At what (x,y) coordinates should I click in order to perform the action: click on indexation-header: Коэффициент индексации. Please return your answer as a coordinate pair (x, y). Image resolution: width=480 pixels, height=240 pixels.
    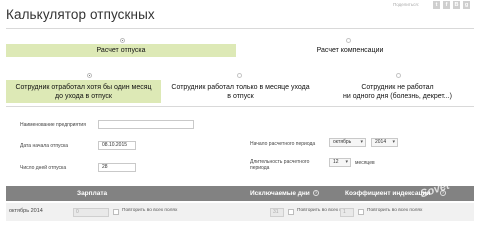
    Looking at the image, I should click on (388, 193).